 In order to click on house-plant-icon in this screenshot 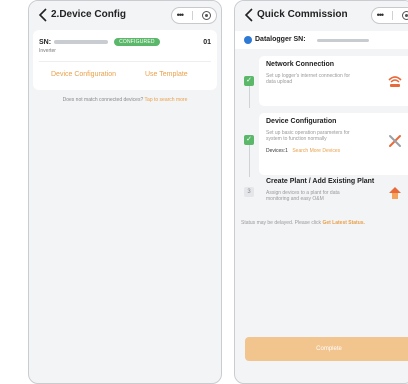, I will do `click(395, 193)`.